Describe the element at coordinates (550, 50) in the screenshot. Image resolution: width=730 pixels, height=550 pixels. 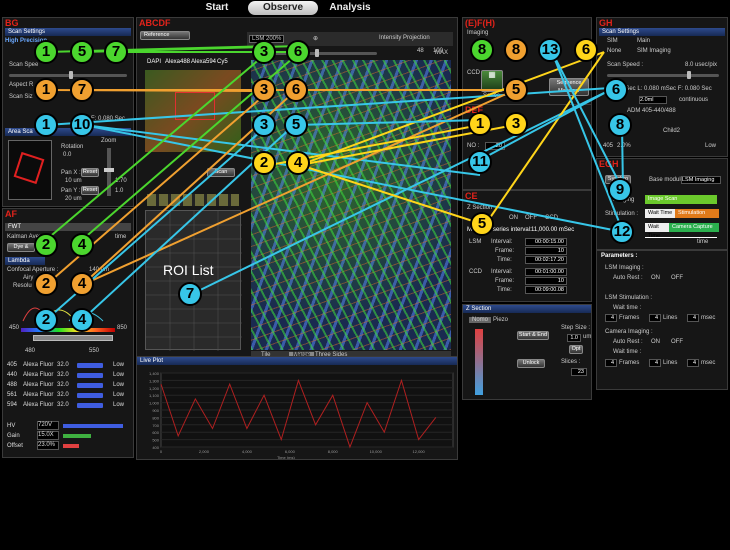
I see `callout-marker: 13` at that location.